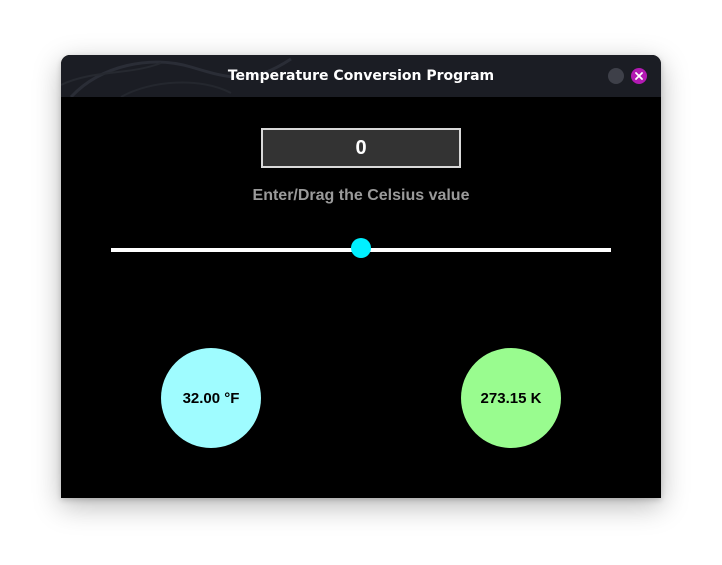 The image size is (722, 565). Describe the element at coordinates (361, 148) in the screenshot. I see `celsius-input` at that location.